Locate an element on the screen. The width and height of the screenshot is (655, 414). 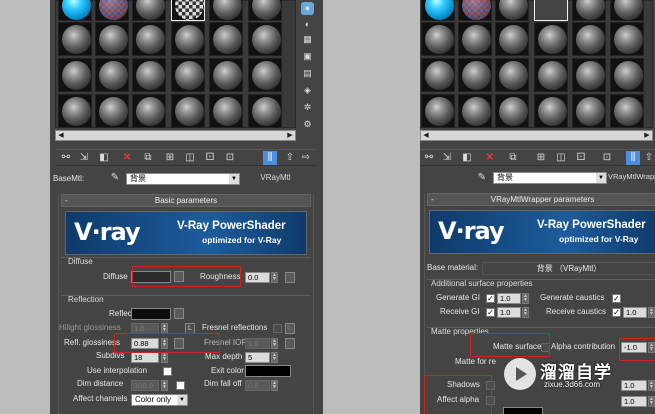
reflection-amount-spinner: 1.0 is located at coordinates (634, 401).